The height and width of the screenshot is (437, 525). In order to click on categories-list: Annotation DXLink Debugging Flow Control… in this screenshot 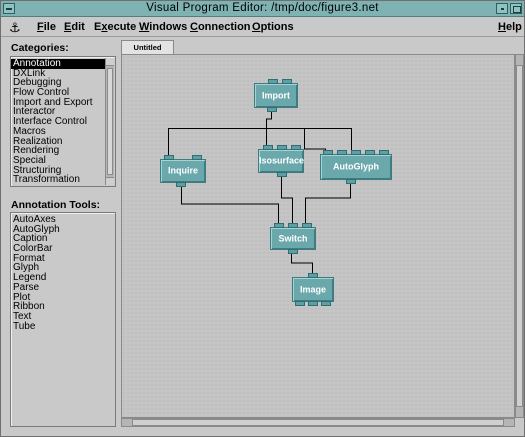, I will do `click(63, 121)`.